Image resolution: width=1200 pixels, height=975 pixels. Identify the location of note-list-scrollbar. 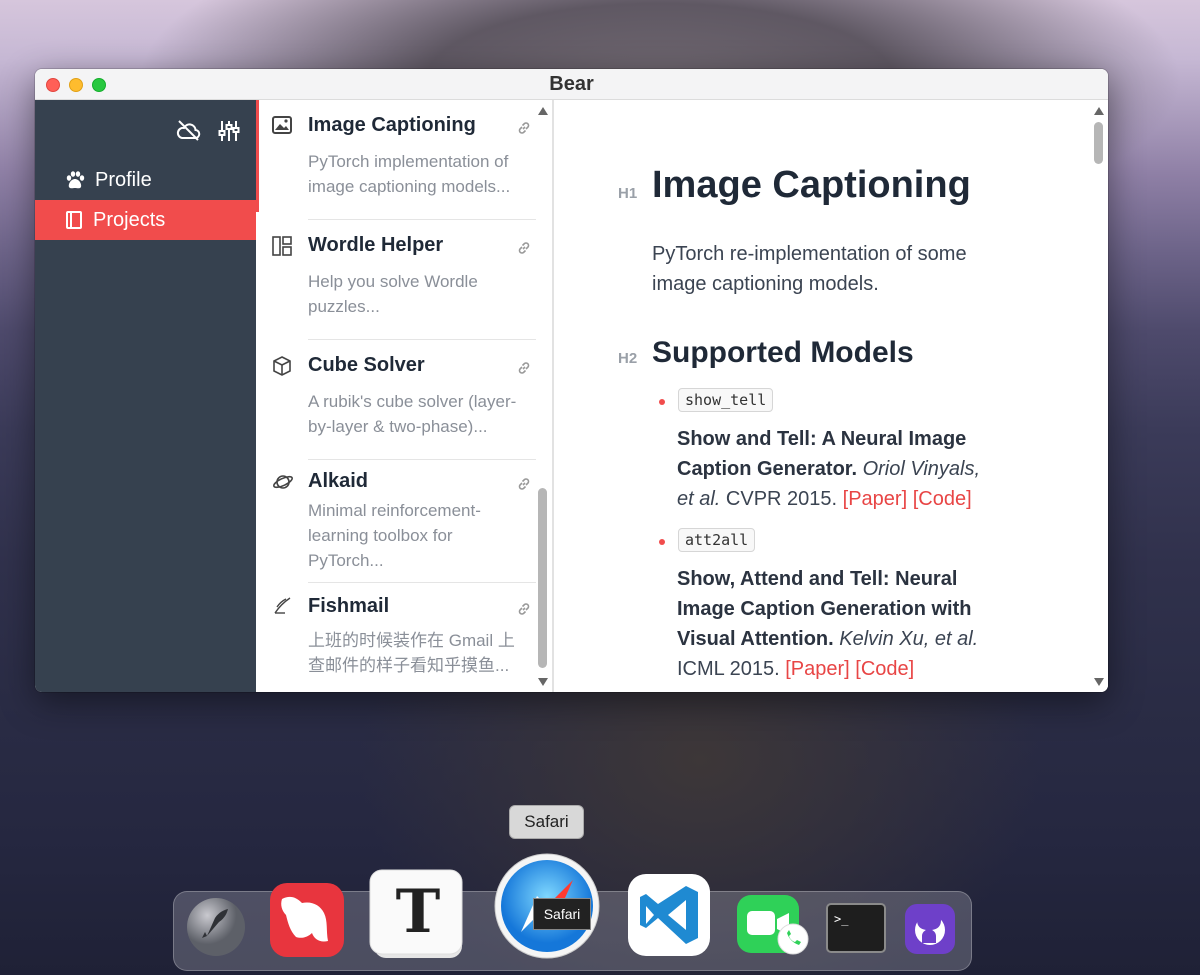
(543, 396).